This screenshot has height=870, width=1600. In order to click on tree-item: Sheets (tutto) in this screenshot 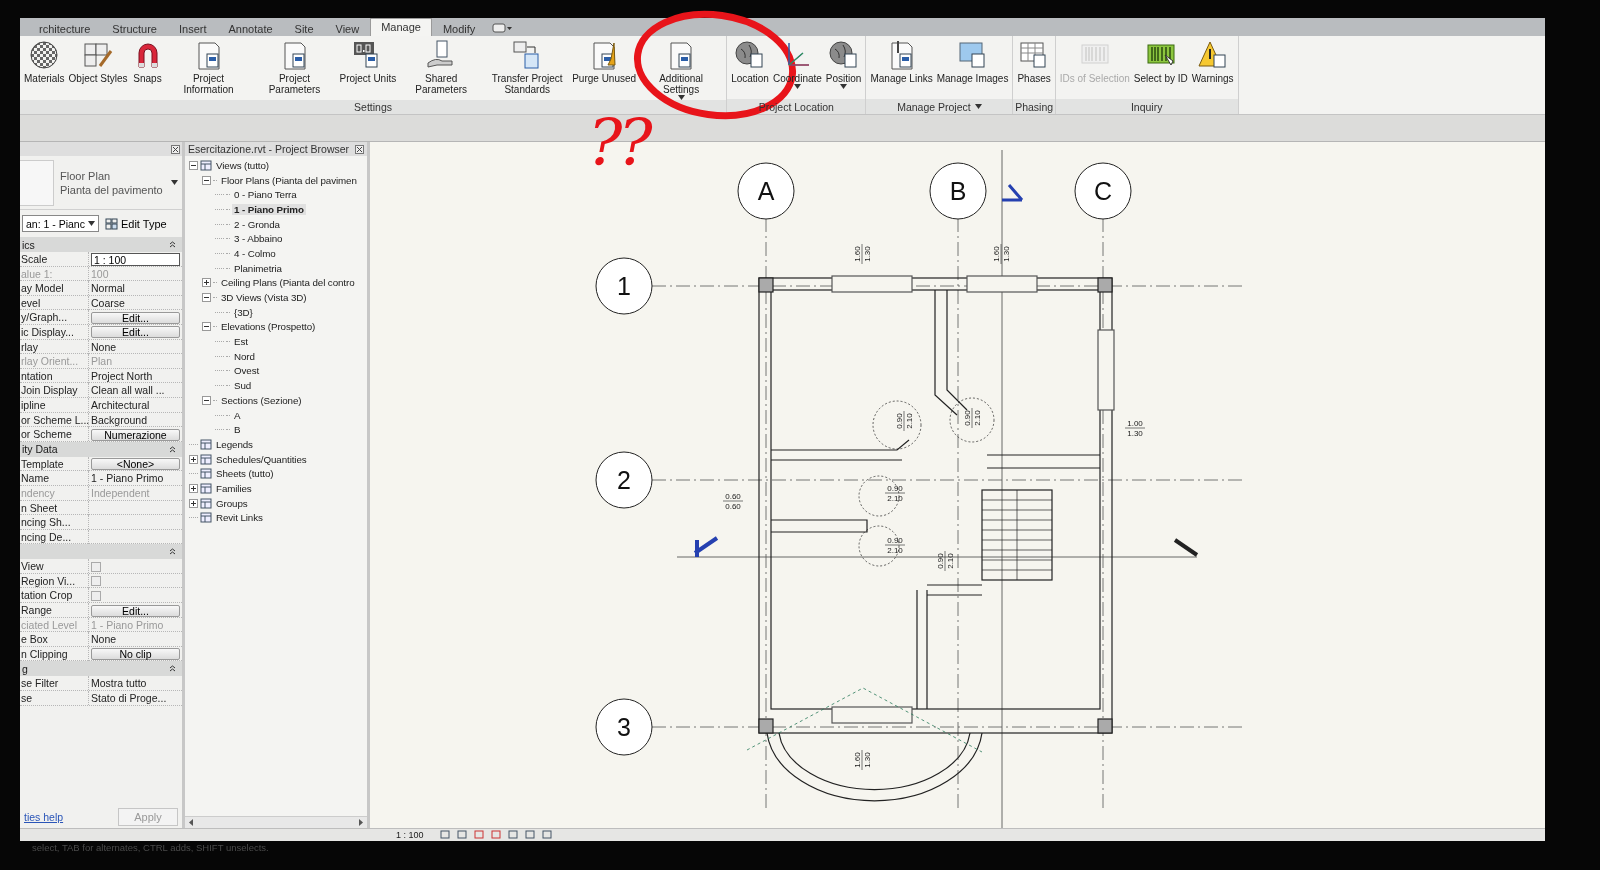, I will do `click(245, 474)`.